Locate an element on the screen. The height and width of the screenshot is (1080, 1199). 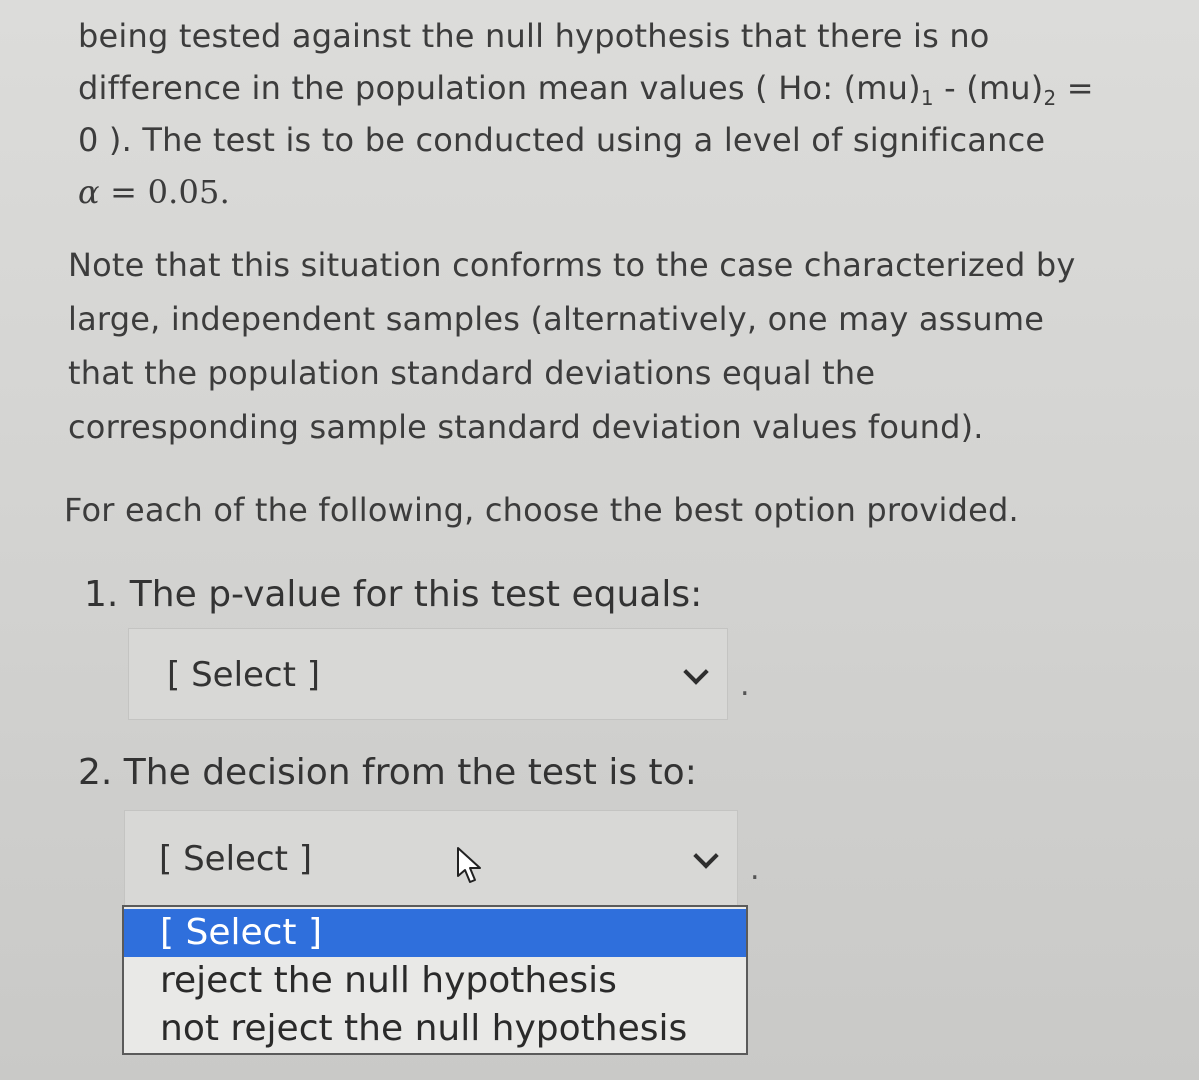
decision-select: [ Select ] is located at coordinates (431, 858).